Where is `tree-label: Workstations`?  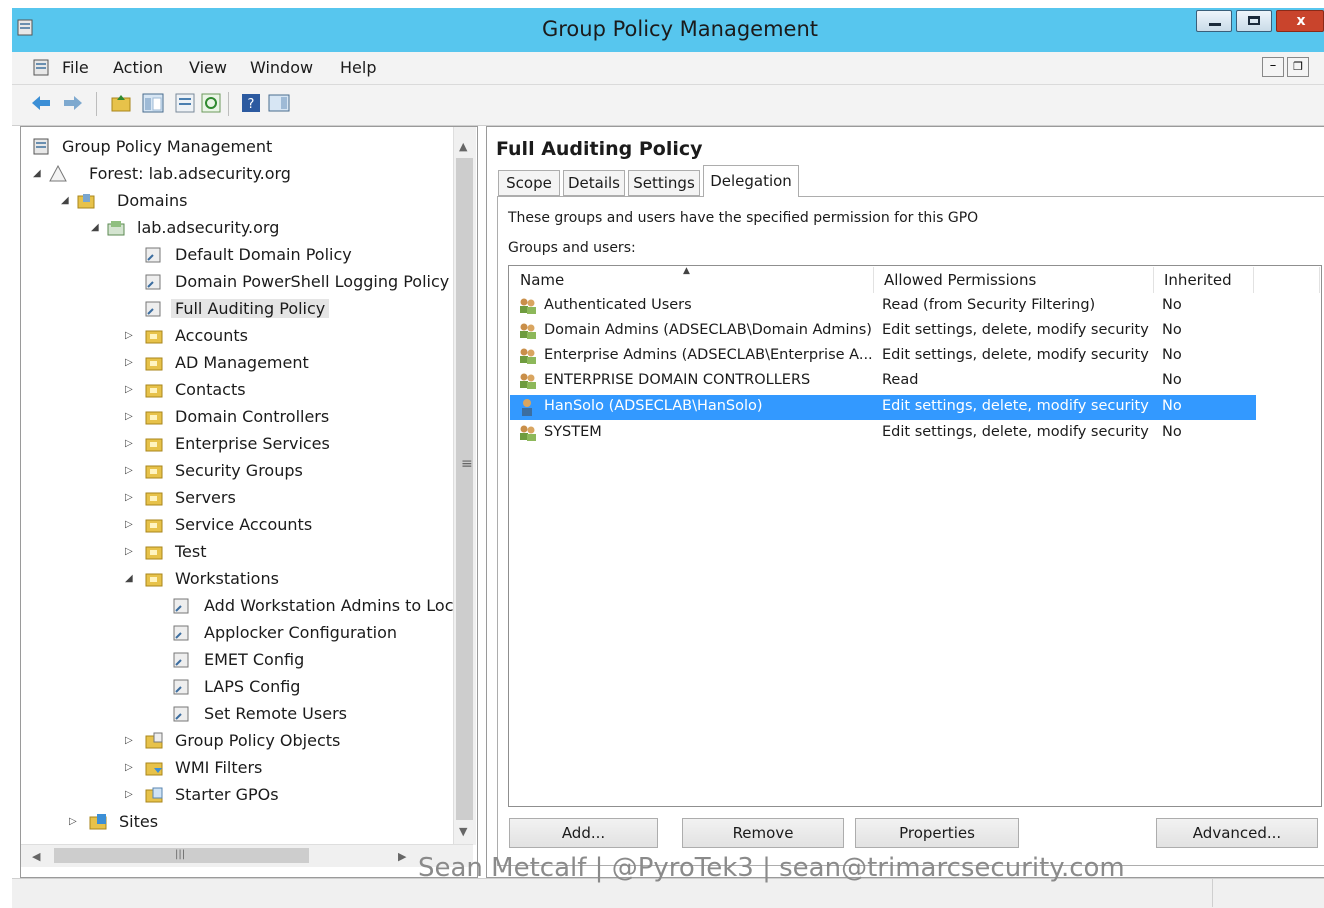 tree-label: Workstations is located at coordinates (227, 578).